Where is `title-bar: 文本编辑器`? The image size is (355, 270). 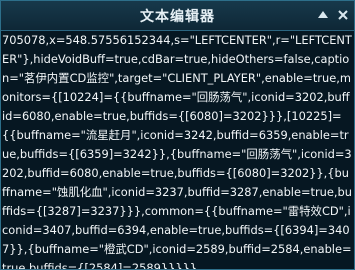
title-bar: 文本编辑器 is located at coordinates (177, 16).